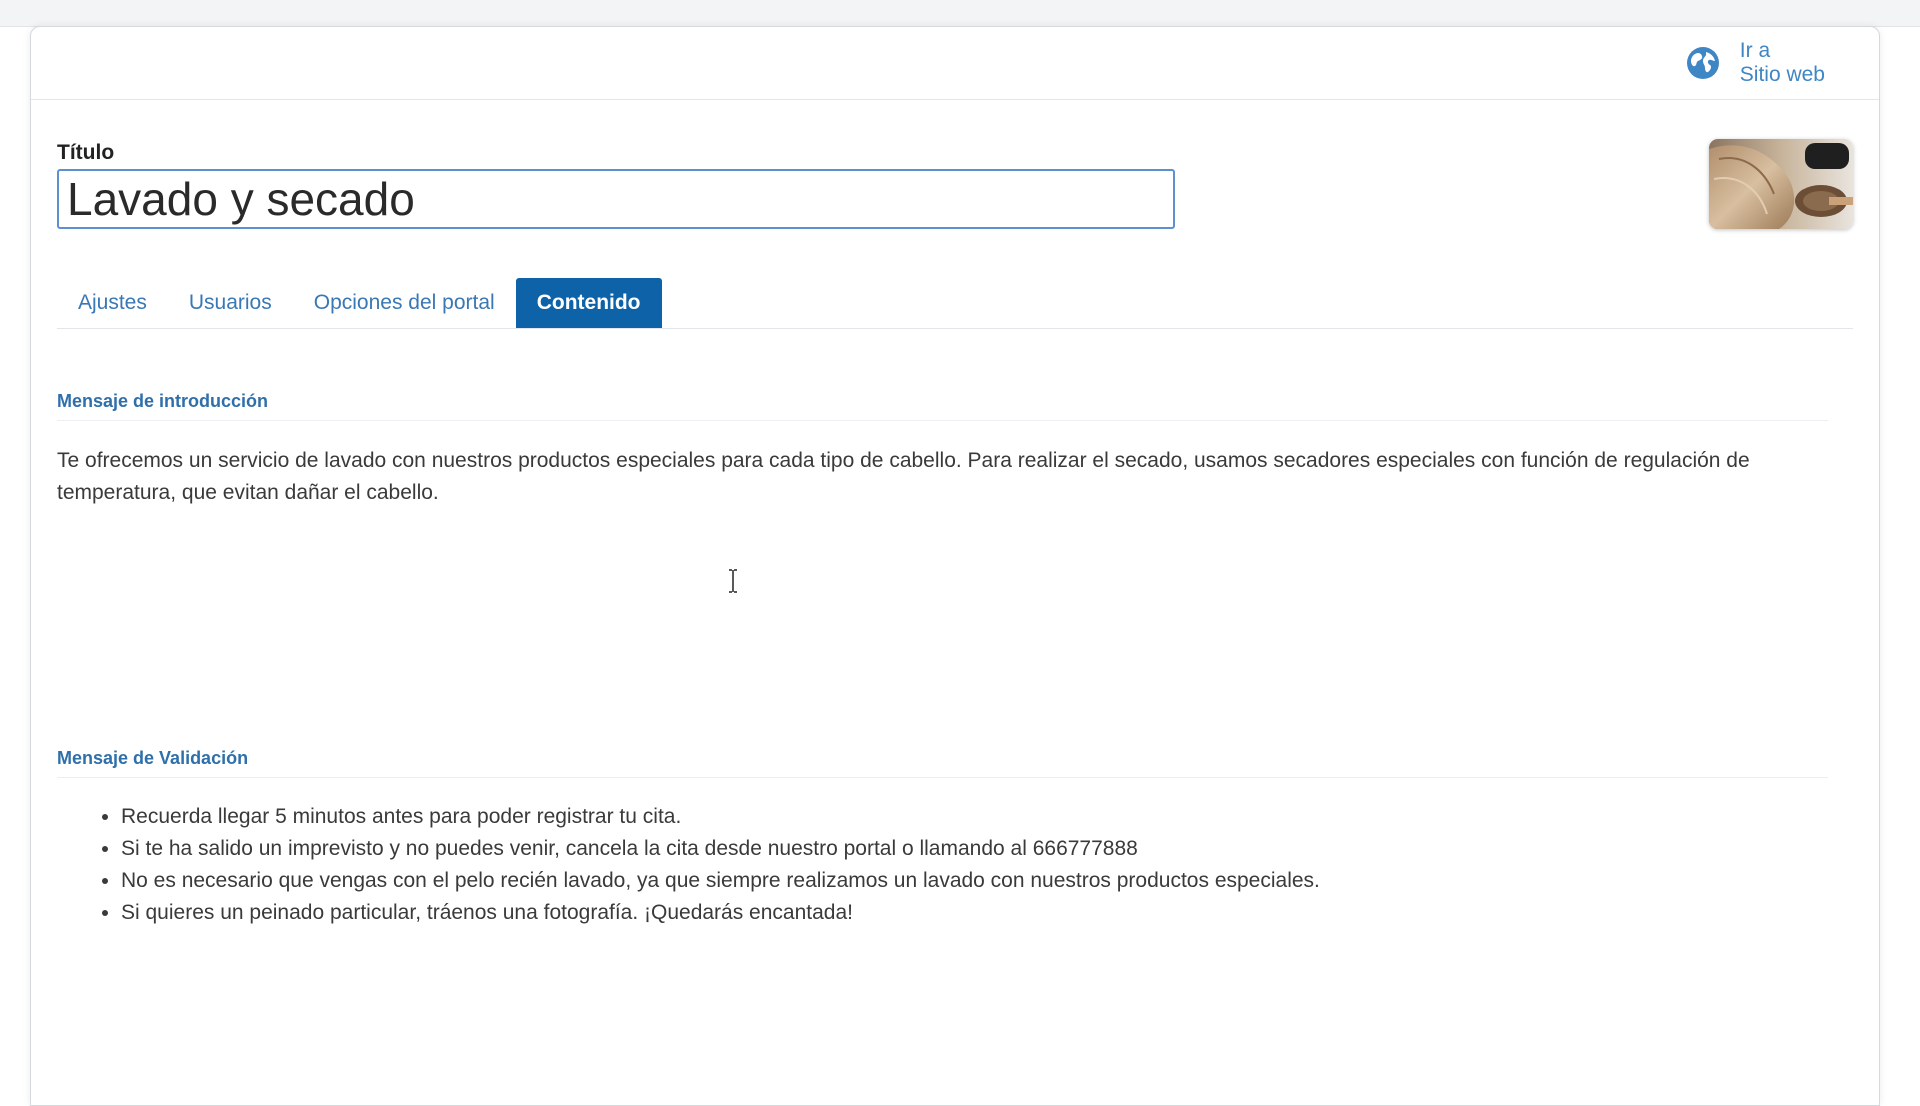  Describe the element at coordinates (960, 13) in the screenshot. I see `browser-top-strip` at that location.